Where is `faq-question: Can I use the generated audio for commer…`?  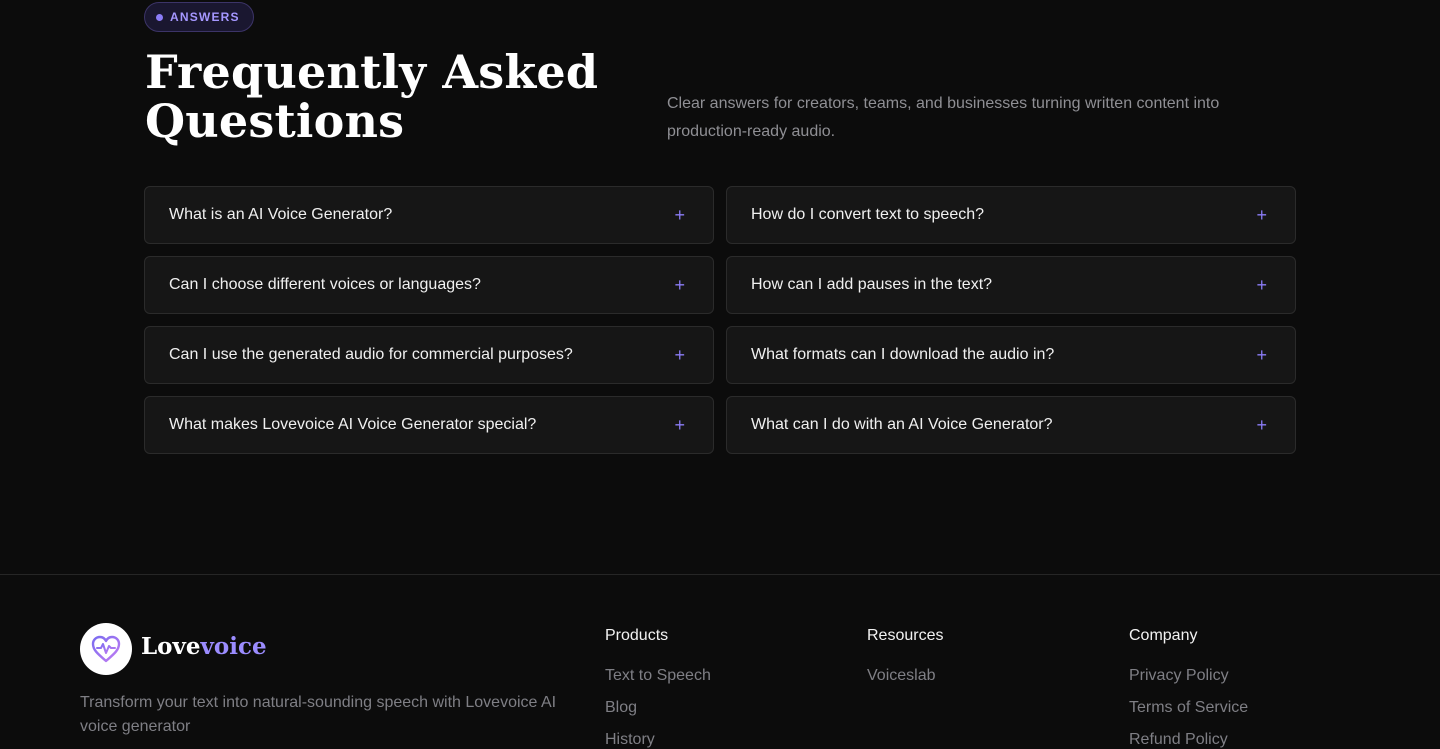
faq-question: Can I use the generated audio for commer… is located at coordinates (371, 354).